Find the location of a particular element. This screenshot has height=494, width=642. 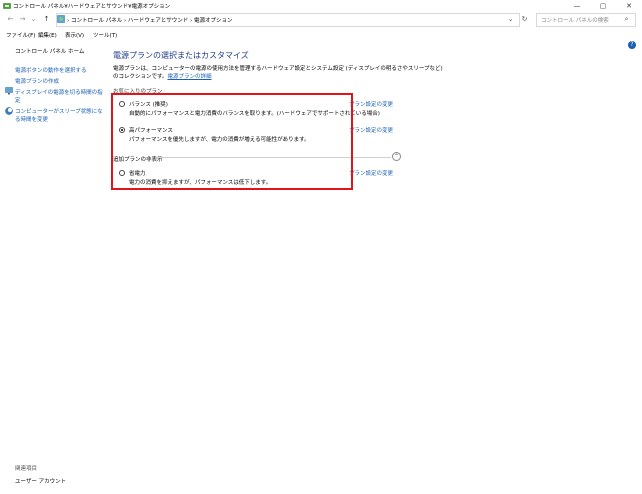

menu-tools: ツール(T) is located at coordinates (105, 35).